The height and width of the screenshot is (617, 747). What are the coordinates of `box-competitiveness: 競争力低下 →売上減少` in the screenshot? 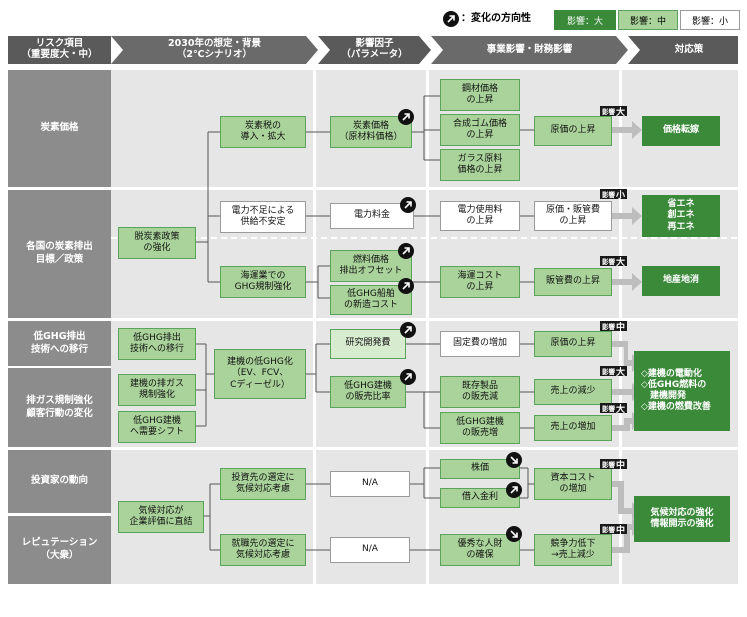 It's located at (573, 550).